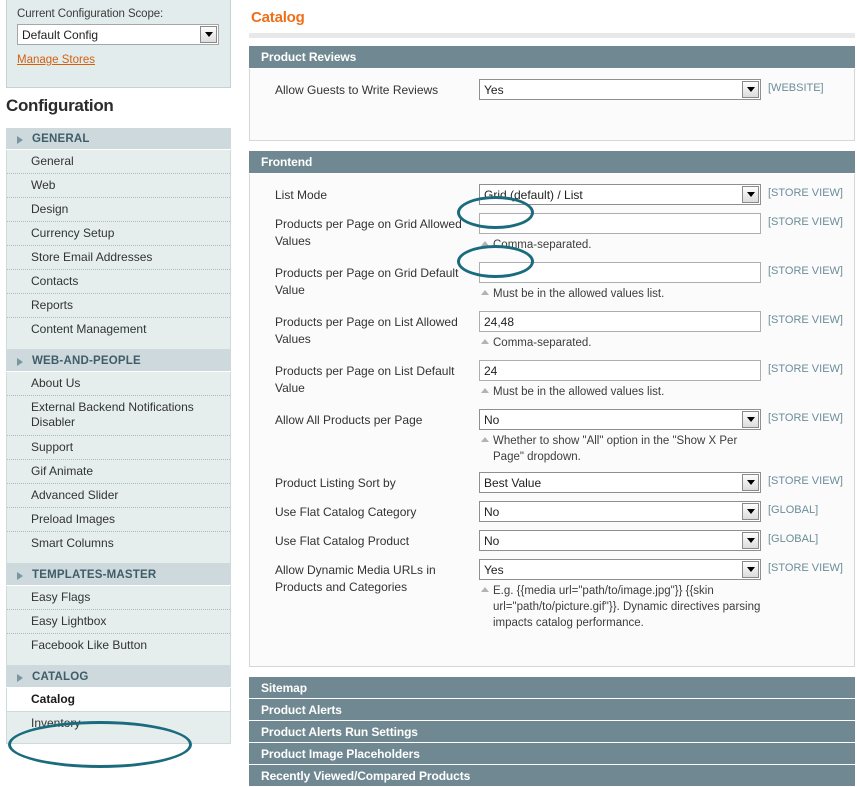  I want to click on sidebar-item-catalog: Catalog, so click(118, 700).